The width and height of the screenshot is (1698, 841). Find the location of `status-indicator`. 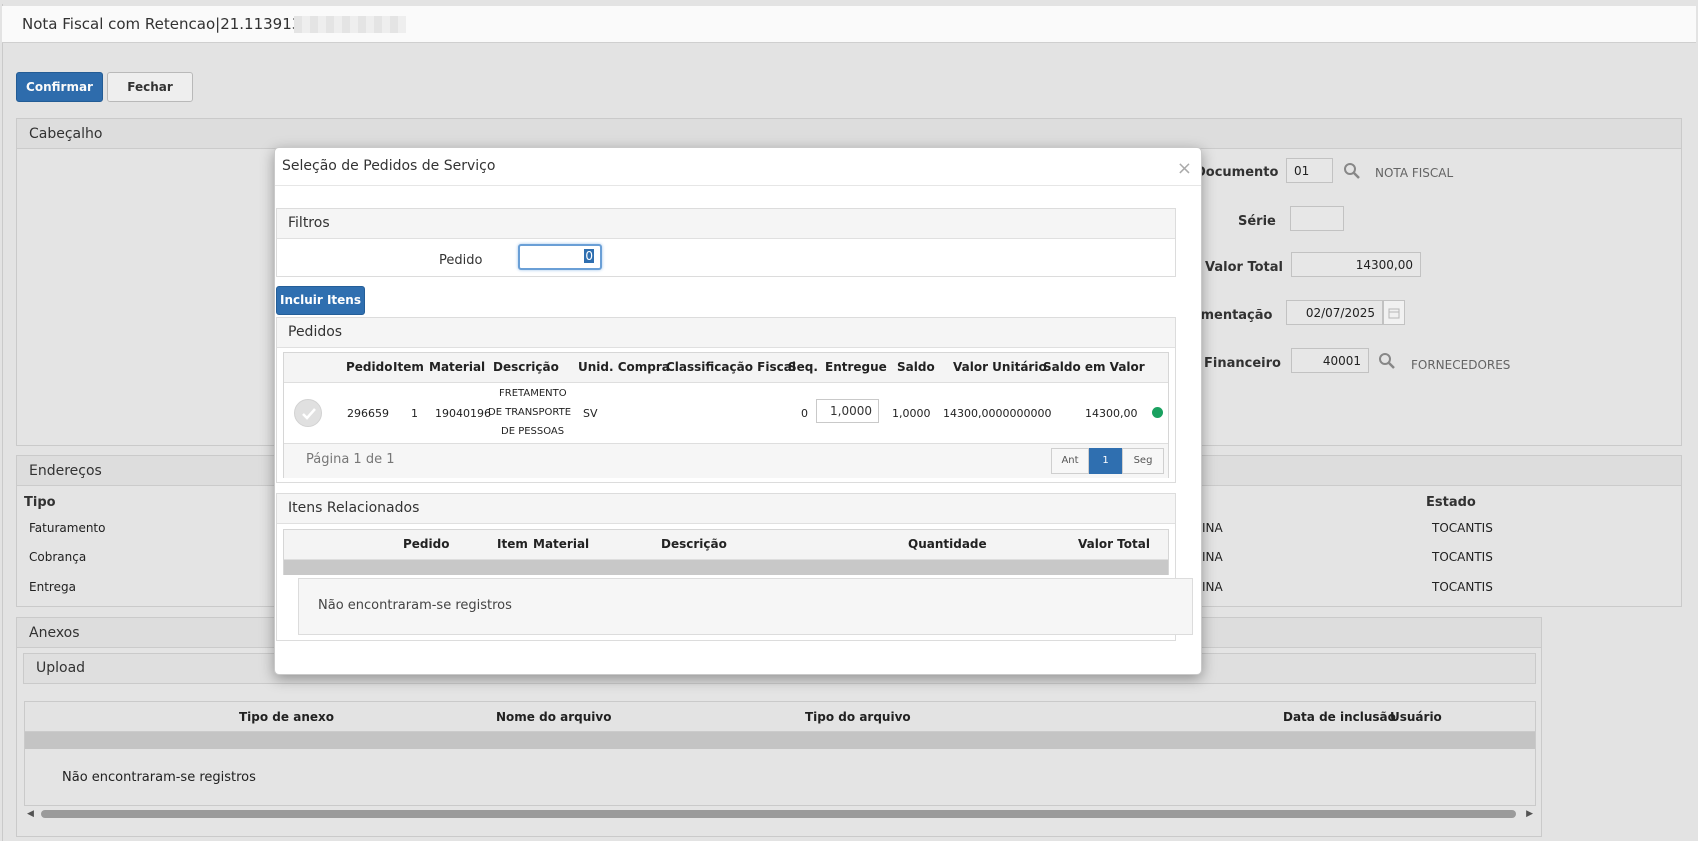

status-indicator is located at coordinates (1157, 412).